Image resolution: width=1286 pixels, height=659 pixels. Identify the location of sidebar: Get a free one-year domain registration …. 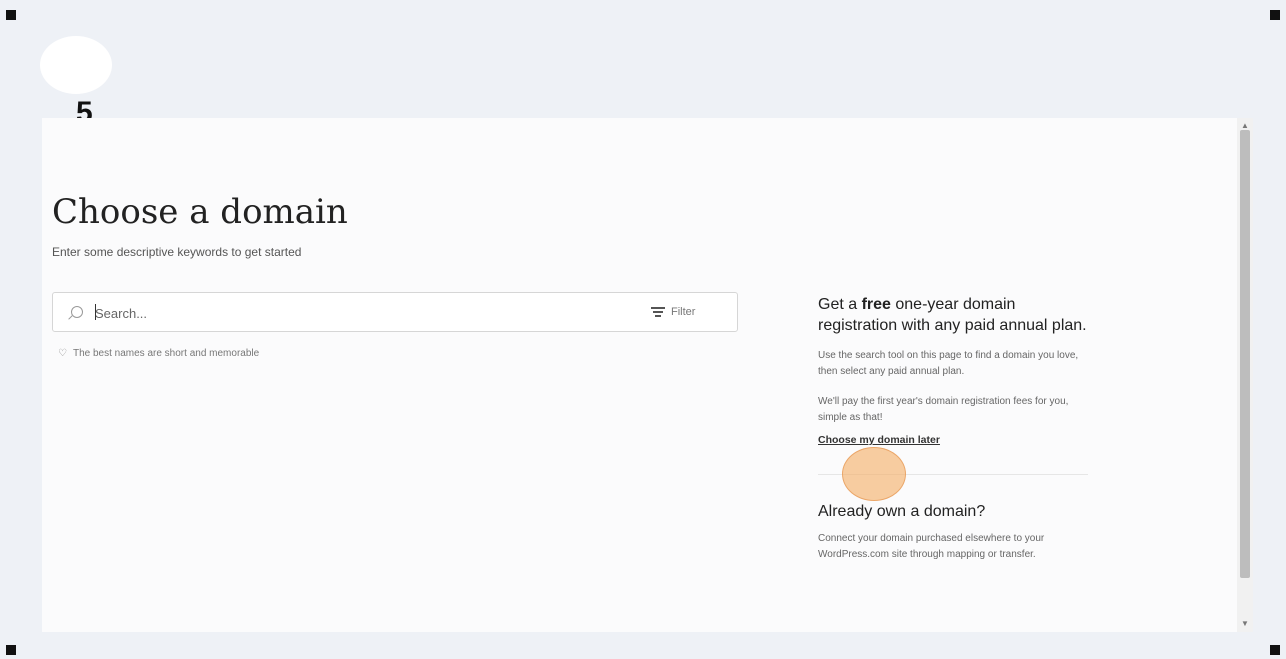
(953, 428).